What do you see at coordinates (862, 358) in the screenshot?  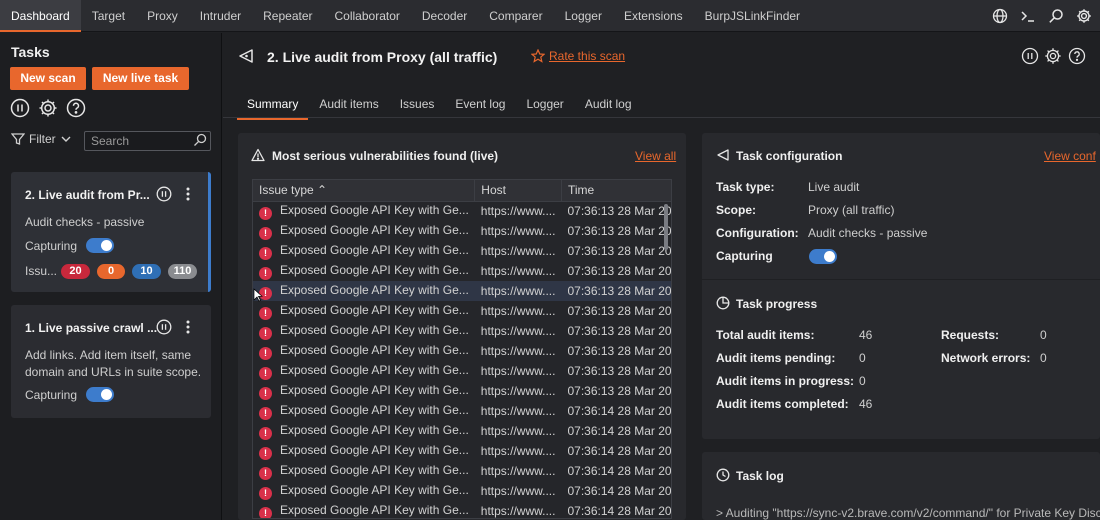 I see `audit-items-pending-value: 0` at bounding box center [862, 358].